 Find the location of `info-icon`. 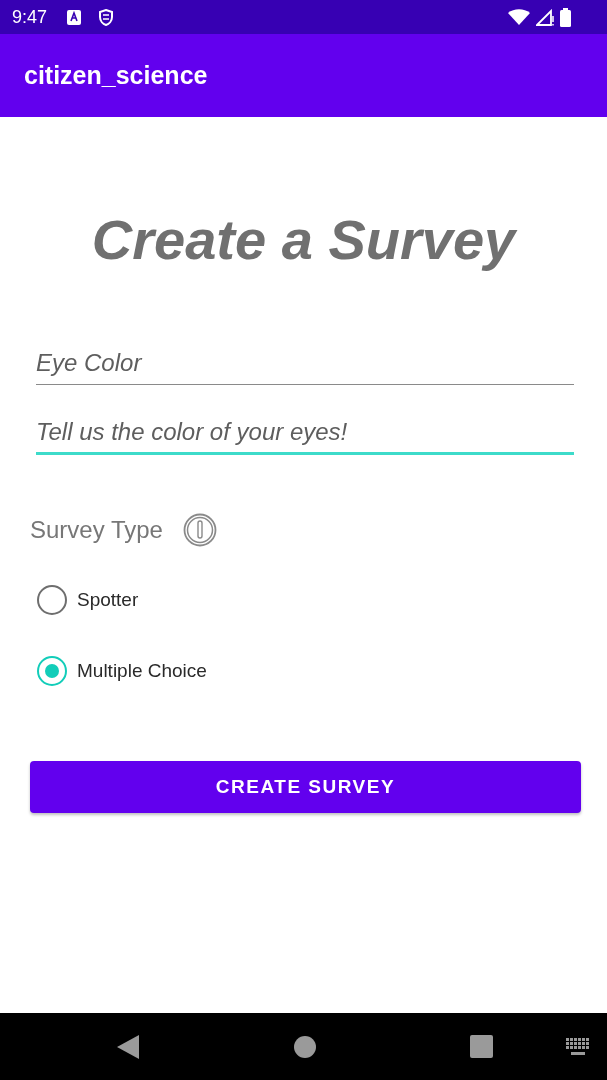

info-icon is located at coordinates (199, 530).